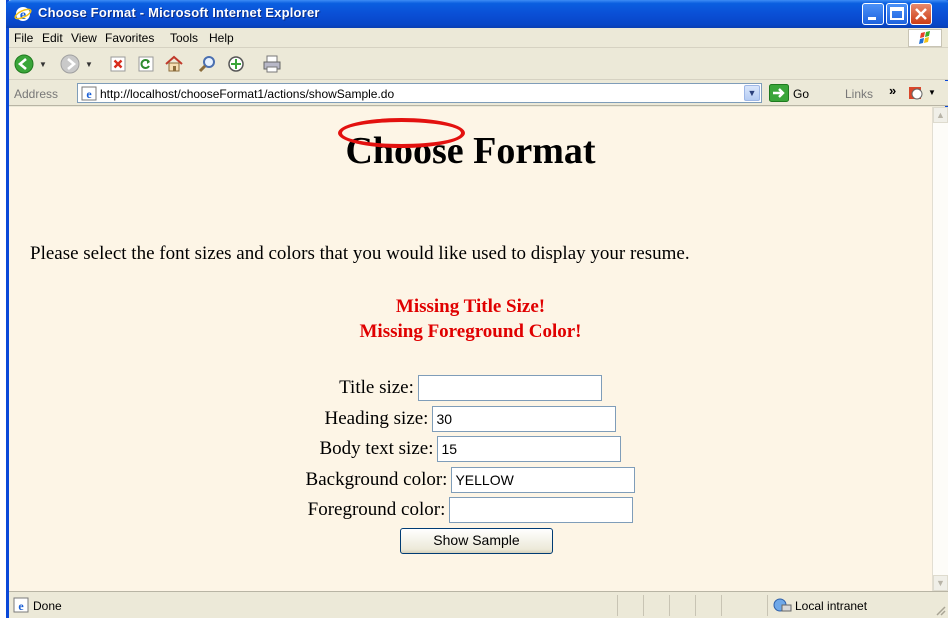  Describe the element at coordinates (509, 388) in the screenshot. I see `title-size-input` at that location.